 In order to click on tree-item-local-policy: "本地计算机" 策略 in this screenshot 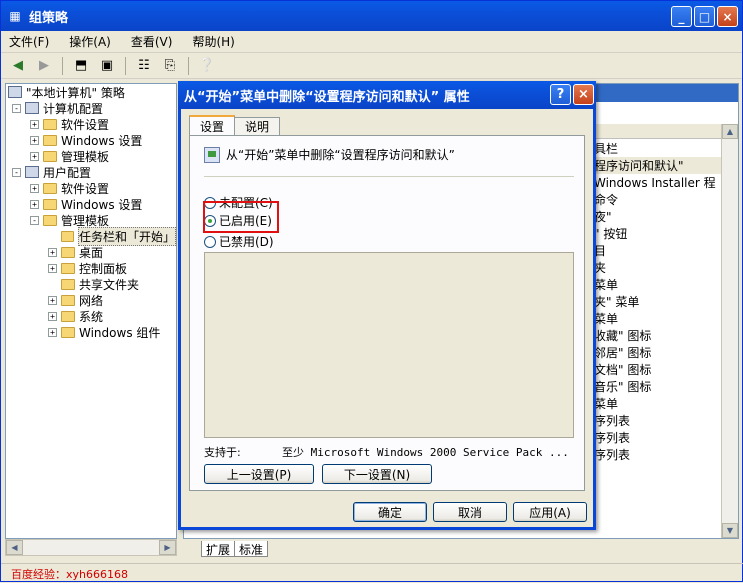, I will do `click(91, 92)`.